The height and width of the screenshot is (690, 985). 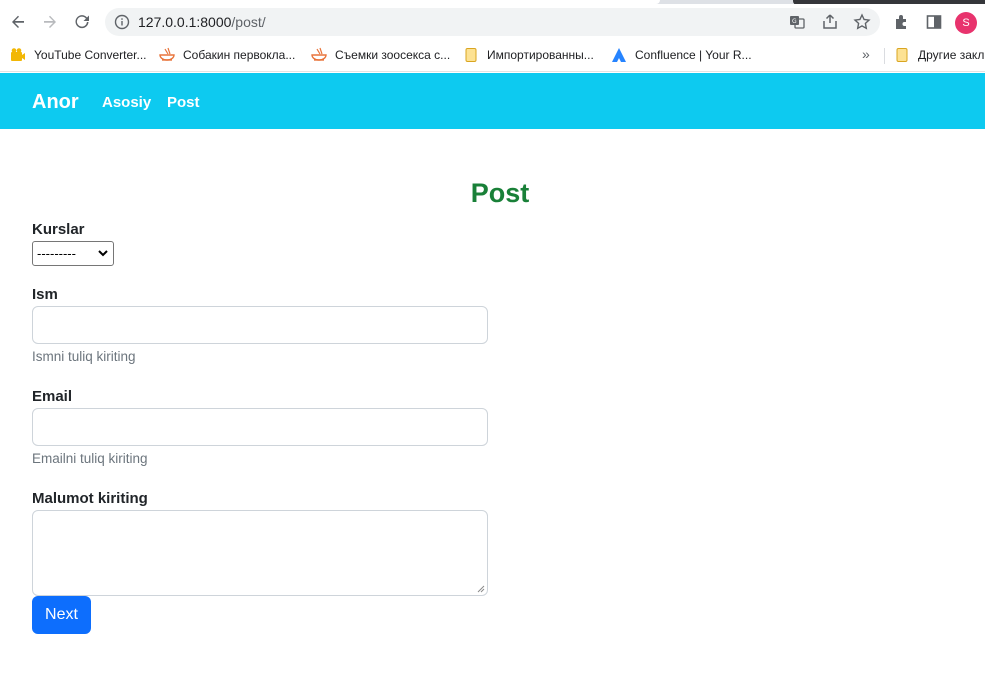 What do you see at coordinates (61, 615) in the screenshot?
I see `next-button: Next` at bounding box center [61, 615].